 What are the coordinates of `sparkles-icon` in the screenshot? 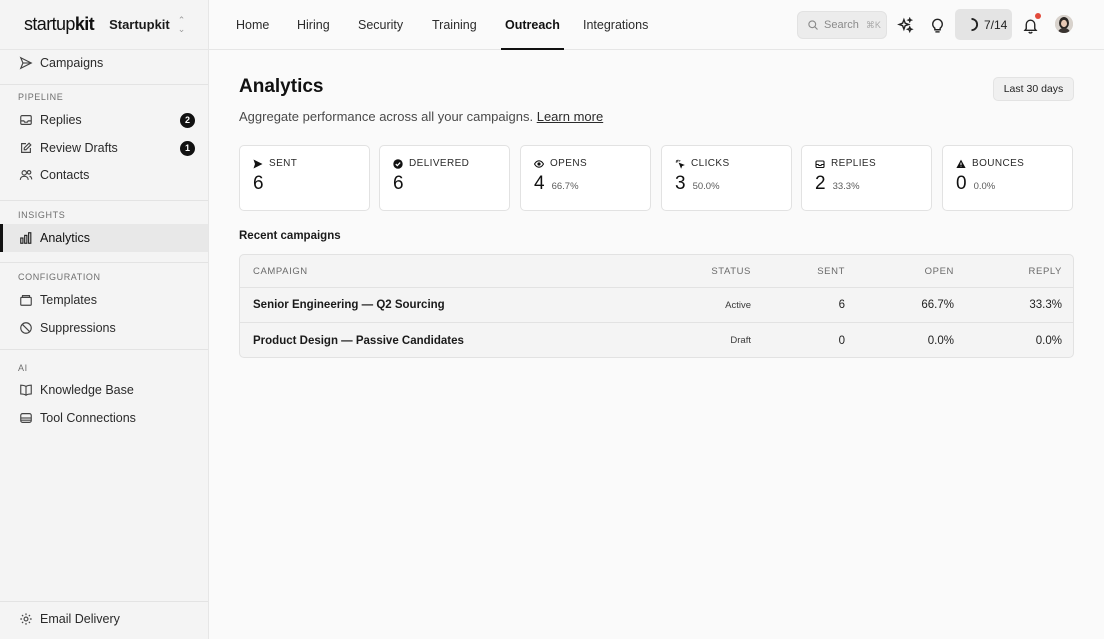 It's located at (905, 24).